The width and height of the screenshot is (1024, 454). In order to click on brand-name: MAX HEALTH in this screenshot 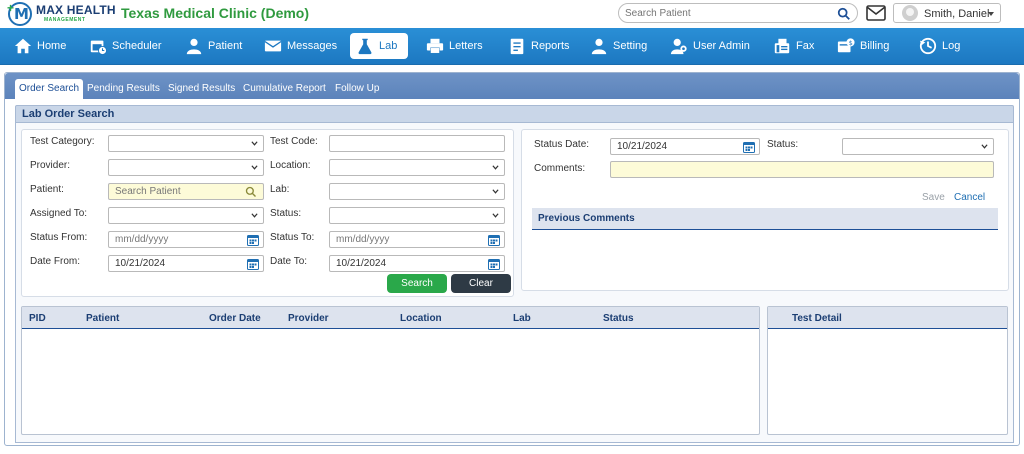, I will do `click(76, 10)`.